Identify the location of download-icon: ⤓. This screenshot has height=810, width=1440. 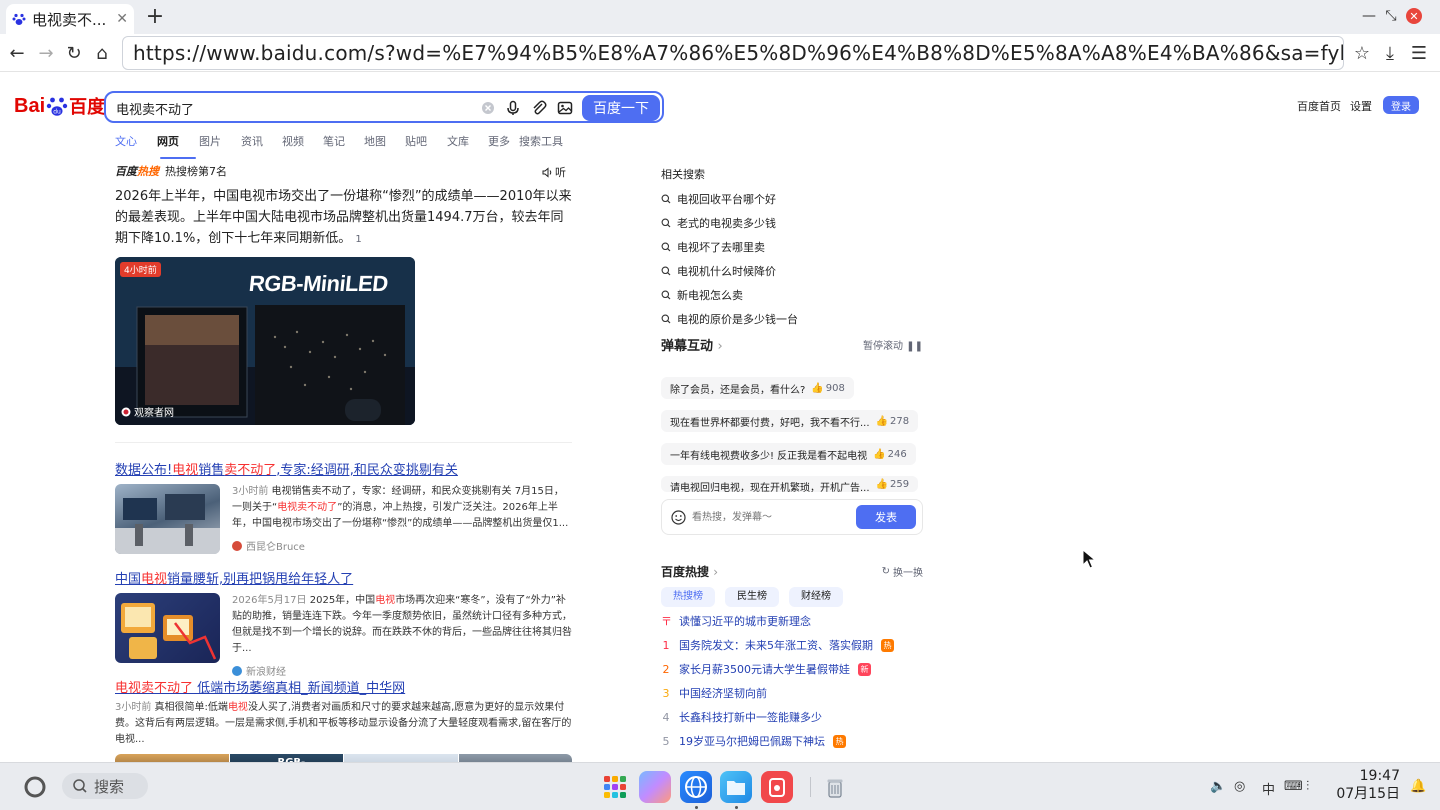
(1390, 53).